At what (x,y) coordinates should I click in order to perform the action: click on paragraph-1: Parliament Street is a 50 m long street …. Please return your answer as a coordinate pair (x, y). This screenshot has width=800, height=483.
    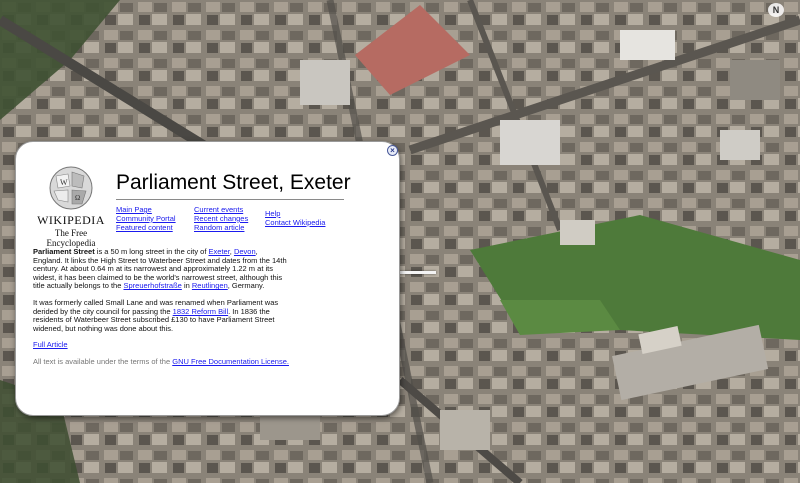
    Looking at the image, I should click on (161, 269).